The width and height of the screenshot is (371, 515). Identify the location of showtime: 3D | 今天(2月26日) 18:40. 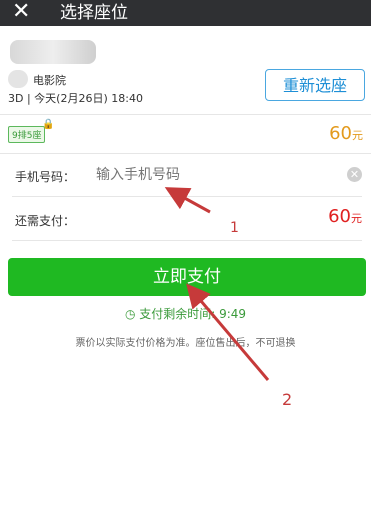
(75, 98).